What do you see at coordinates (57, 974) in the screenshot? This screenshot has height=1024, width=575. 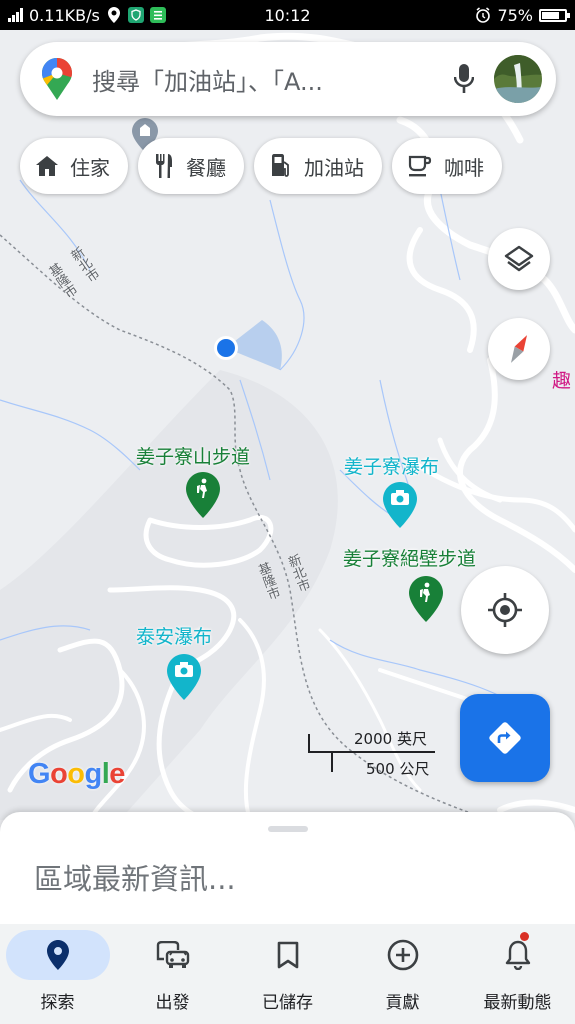 I see `nav-explore: 探索` at bounding box center [57, 974].